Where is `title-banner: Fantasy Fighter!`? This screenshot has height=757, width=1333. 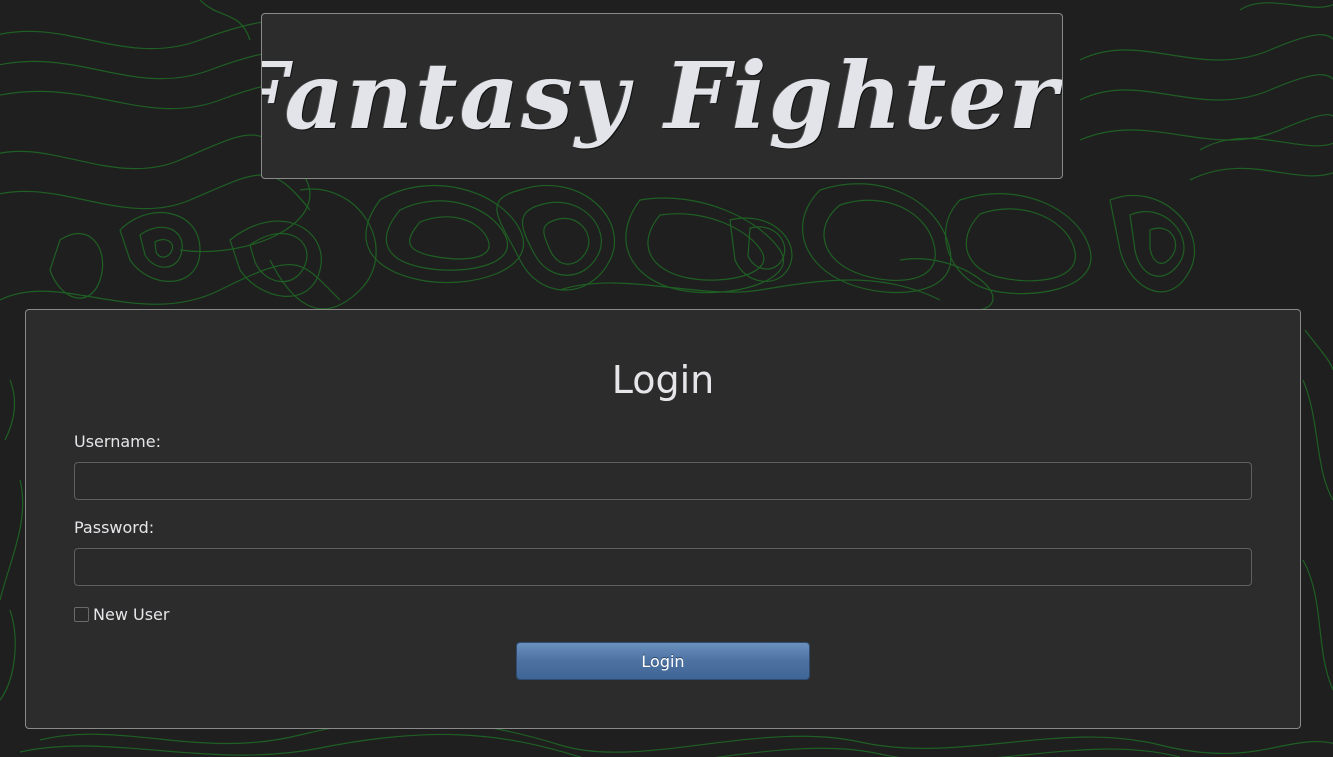
title-banner: Fantasy Fighter! is located at coordinates (662, 96).